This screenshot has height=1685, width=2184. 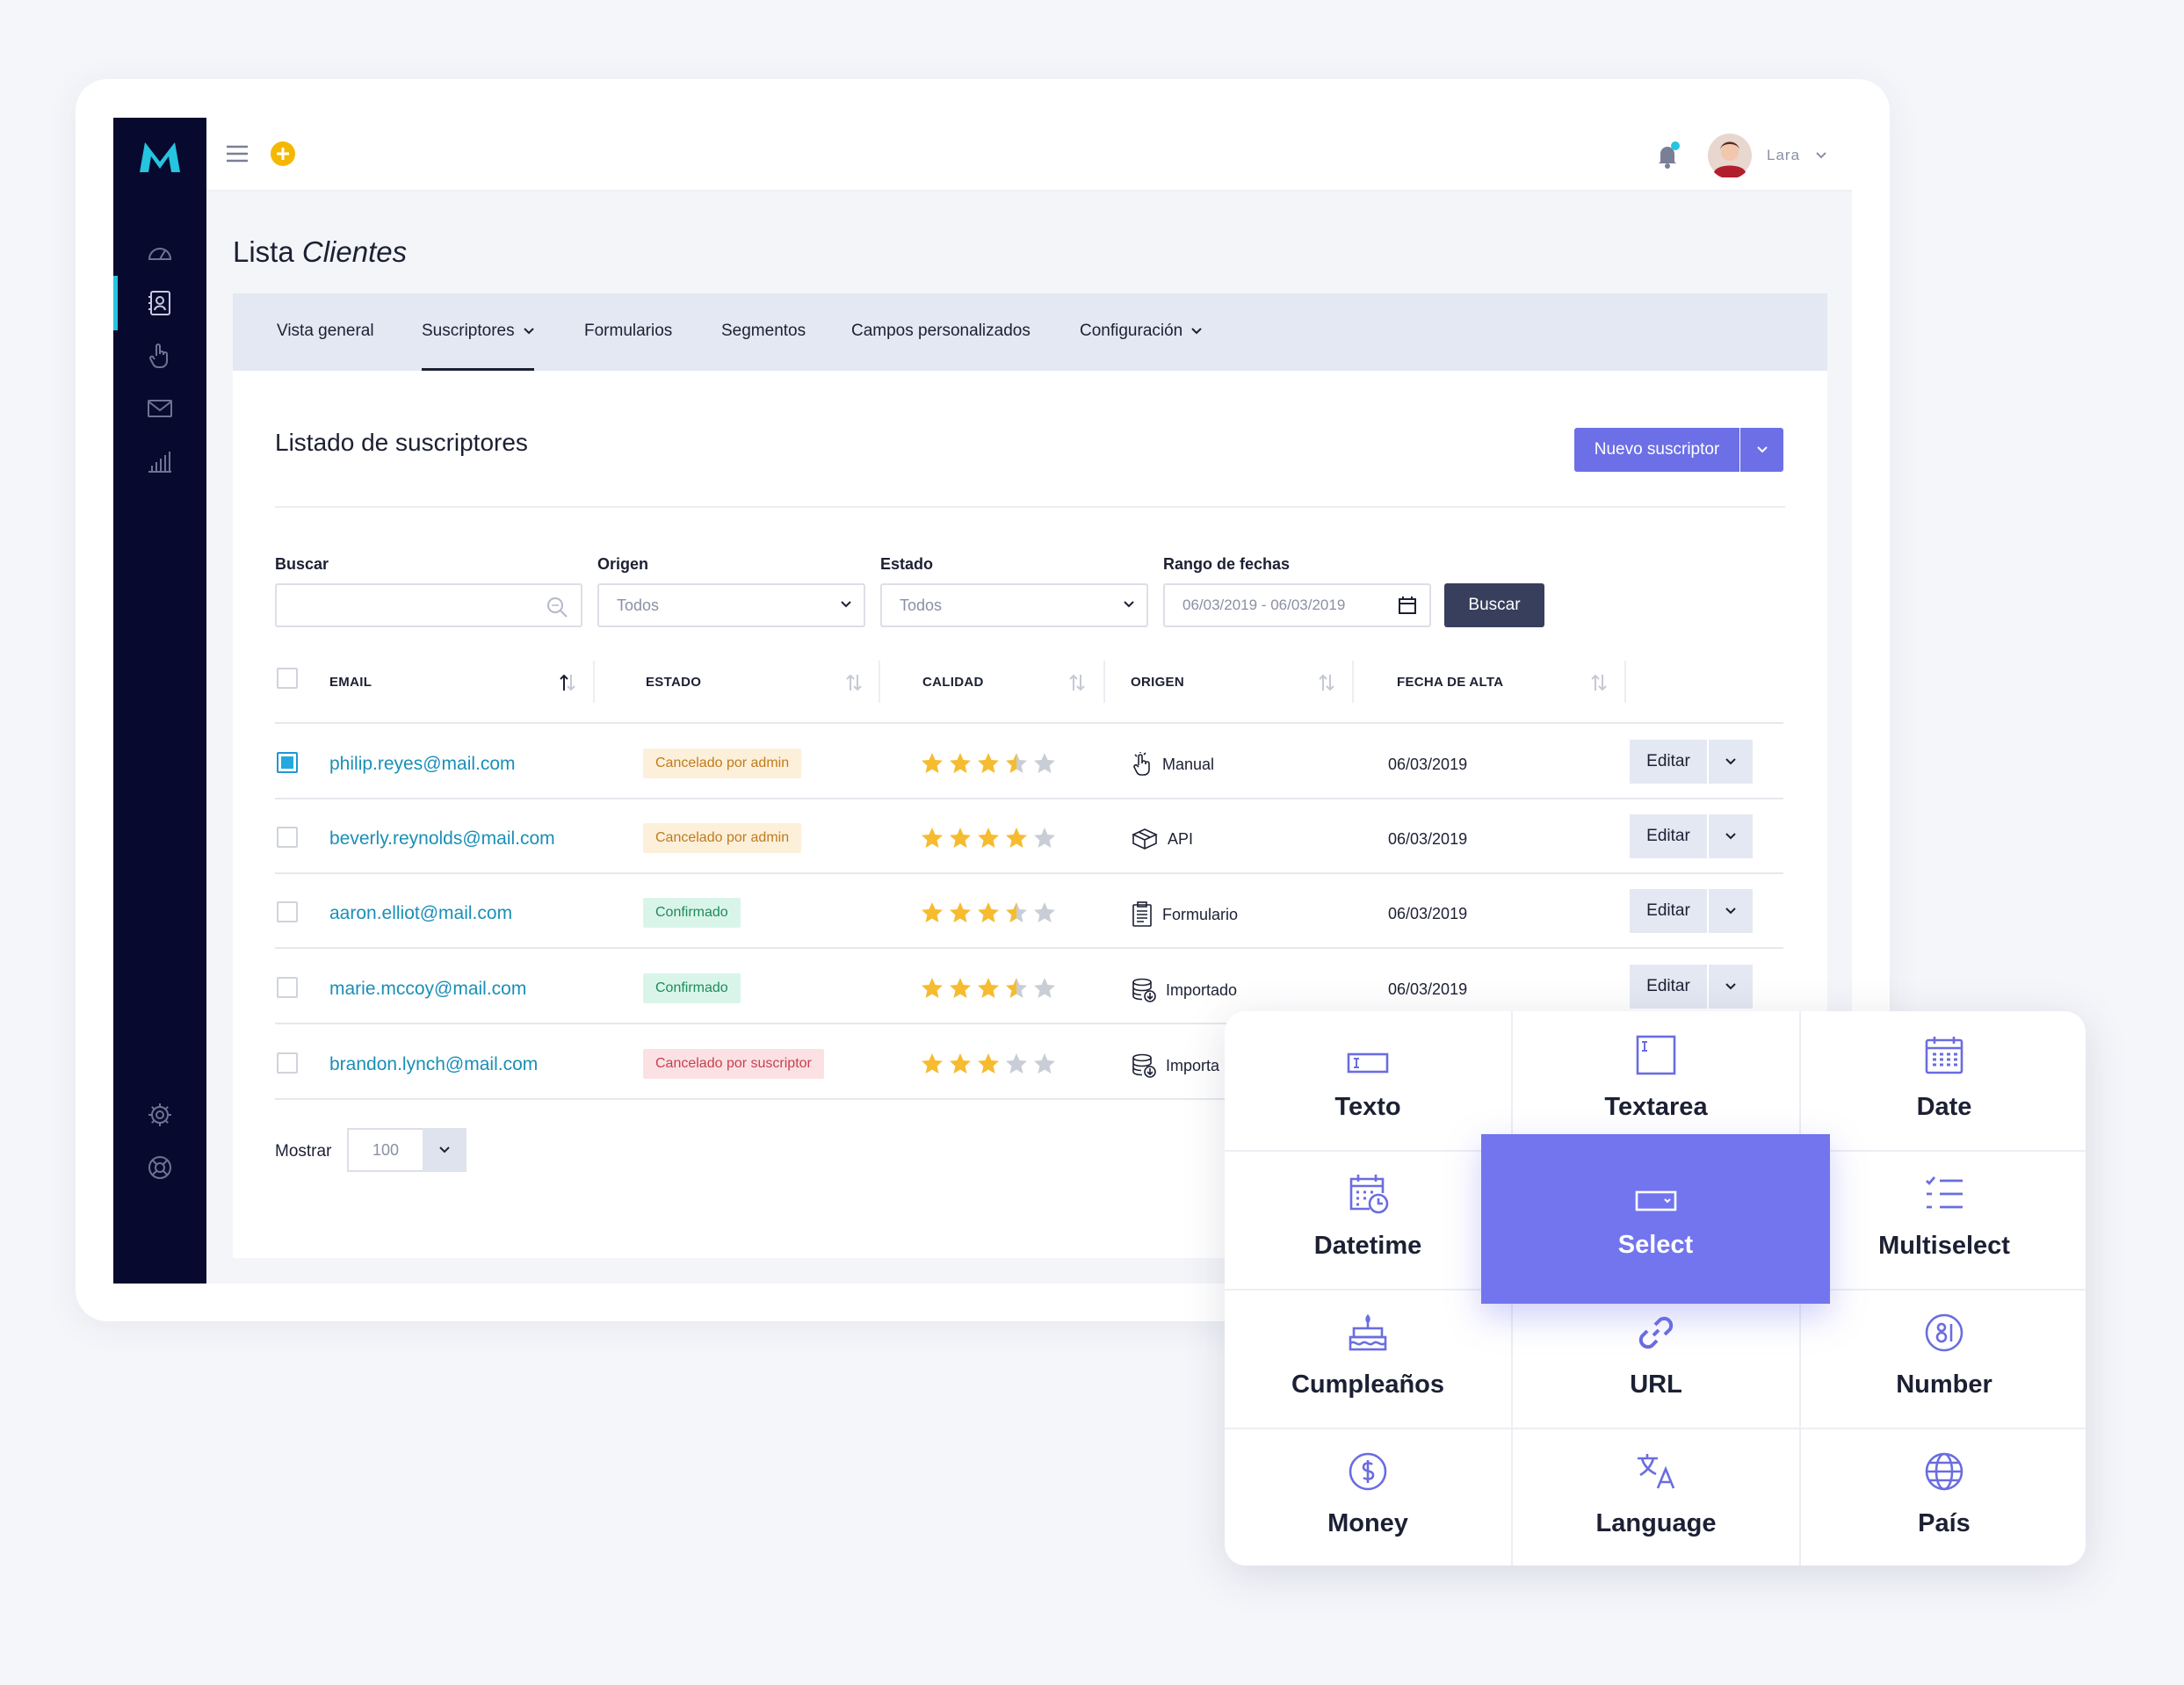 I want to click on tab-suscriptores: Suscriptores, so click(x=478, y=332).